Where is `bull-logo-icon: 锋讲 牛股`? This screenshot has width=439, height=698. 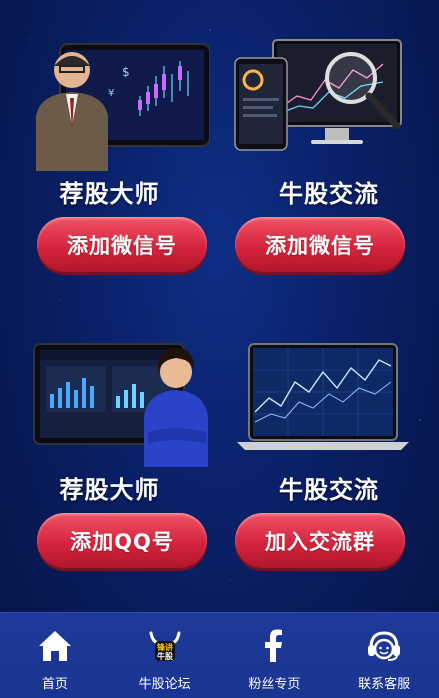 bull-logo-icon: 锋讲 牛股 is located at coordinates (165, 646).